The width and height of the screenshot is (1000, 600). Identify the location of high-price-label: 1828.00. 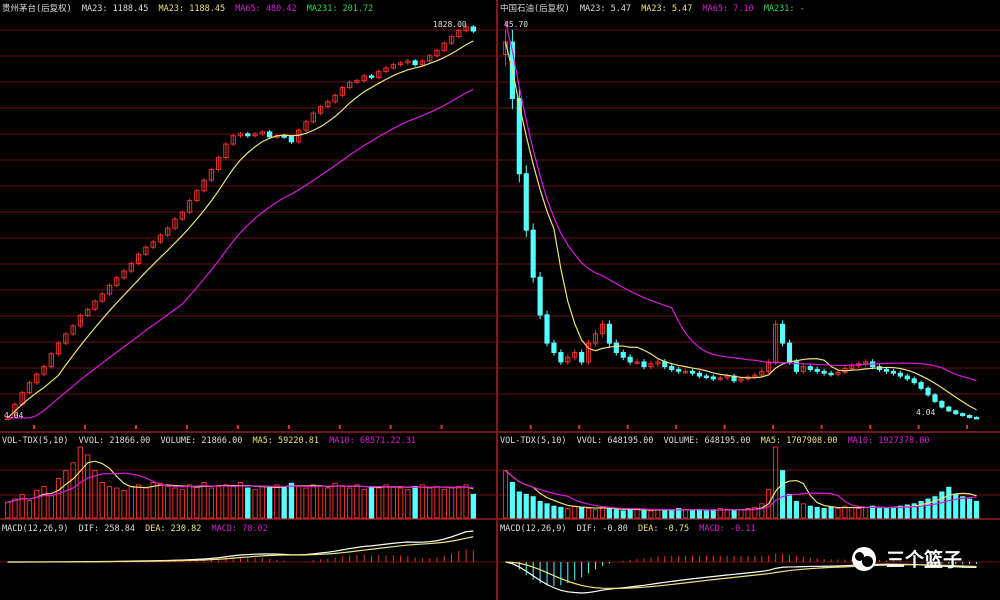
(450, 24).